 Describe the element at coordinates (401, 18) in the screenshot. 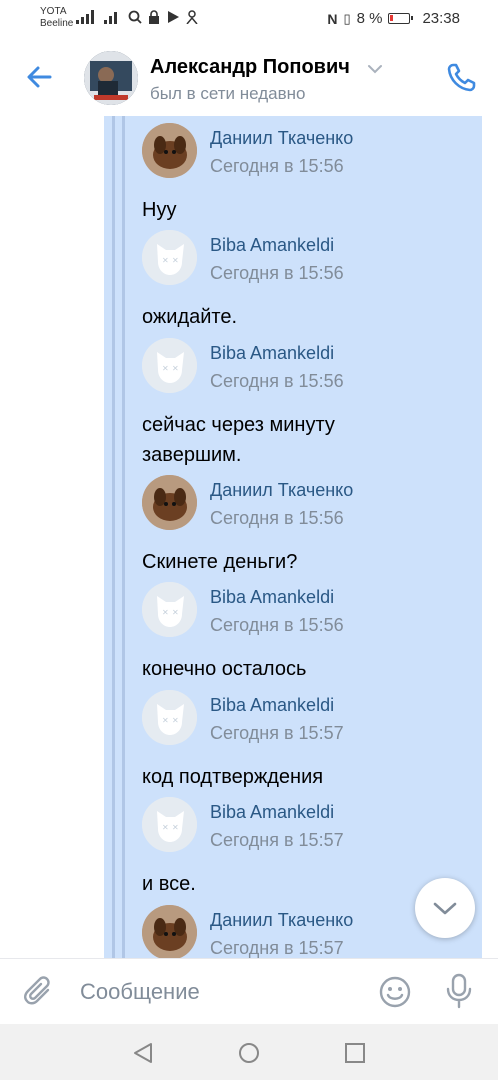

I see `battery-icon` at that location.